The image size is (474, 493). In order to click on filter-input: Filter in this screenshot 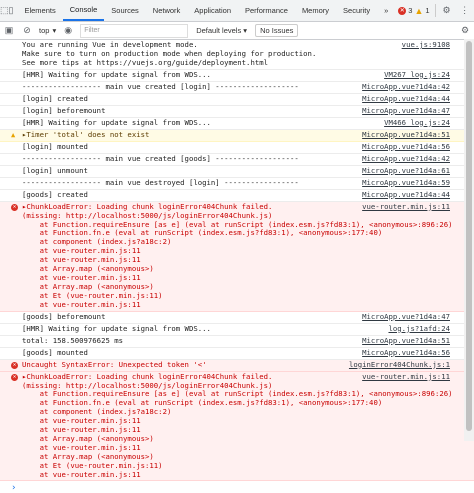, I will do `click(134, 31)`.